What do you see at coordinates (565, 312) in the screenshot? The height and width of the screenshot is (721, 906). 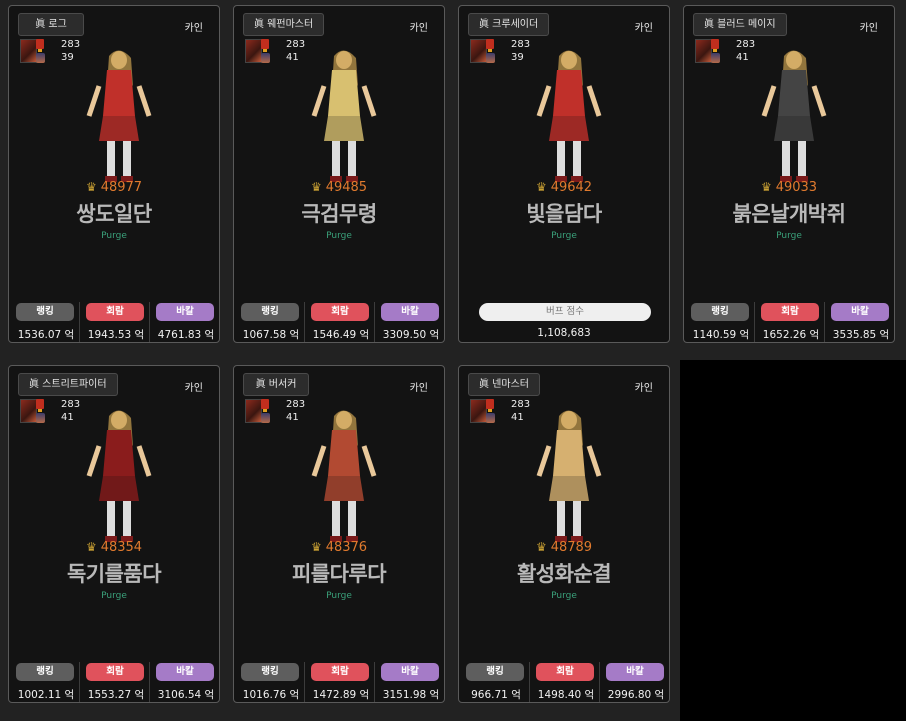 I see `buff-score-button: 버프 점수` at bounding box center [565, 312].